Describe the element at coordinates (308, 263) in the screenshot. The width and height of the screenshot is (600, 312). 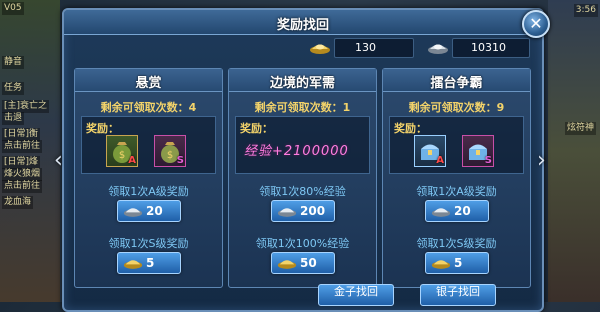
I see `claim-s-cost: 50` at that location.